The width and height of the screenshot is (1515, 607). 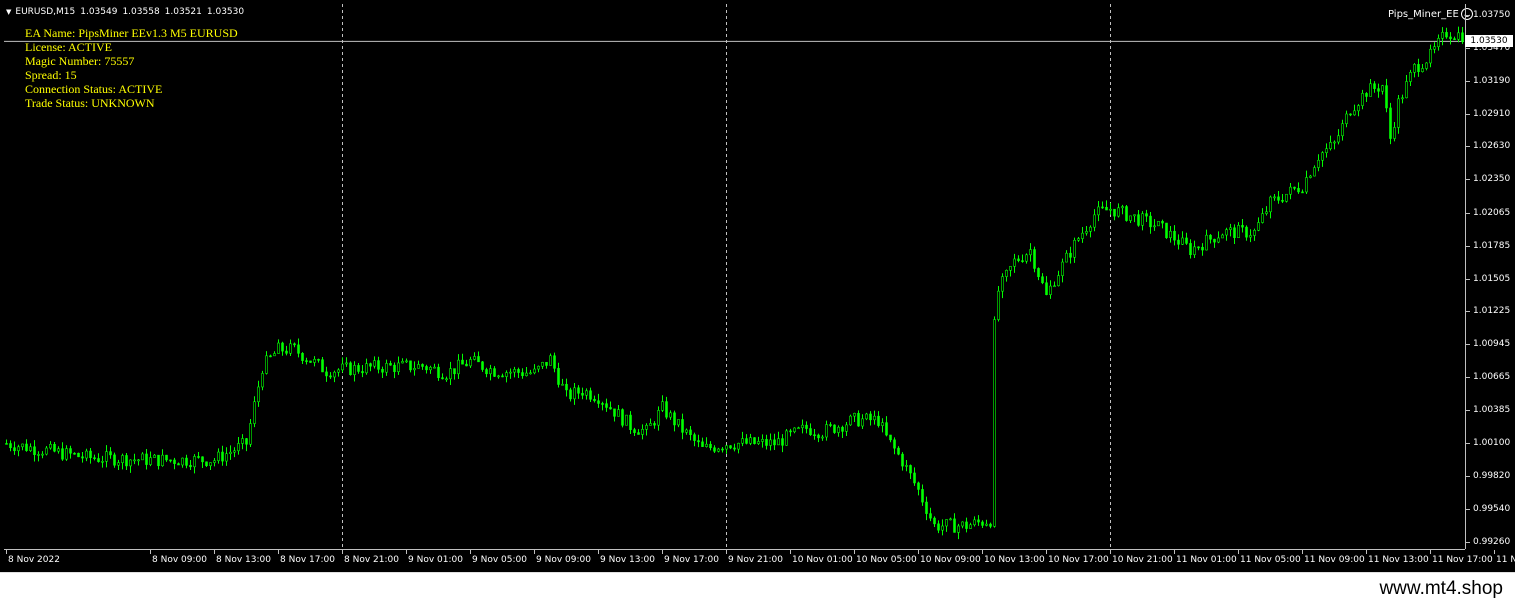 What do you see at coordinates (51, 75) in the screenshot?
I see `spread-line: Spread: 15` at bounding box center [51, 75].